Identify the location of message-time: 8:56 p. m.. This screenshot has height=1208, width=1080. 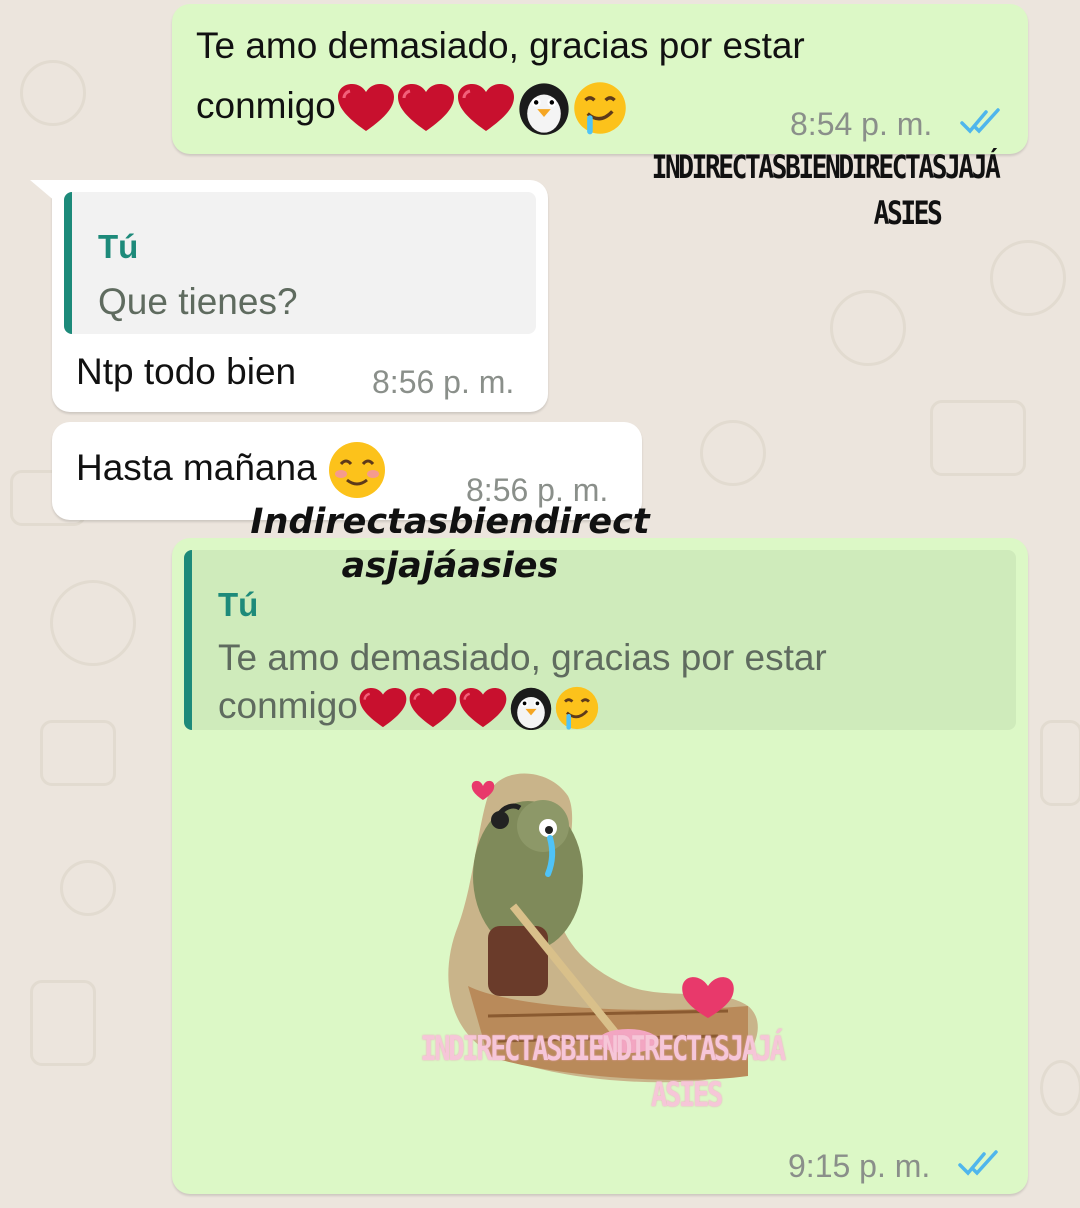
(443, 382).